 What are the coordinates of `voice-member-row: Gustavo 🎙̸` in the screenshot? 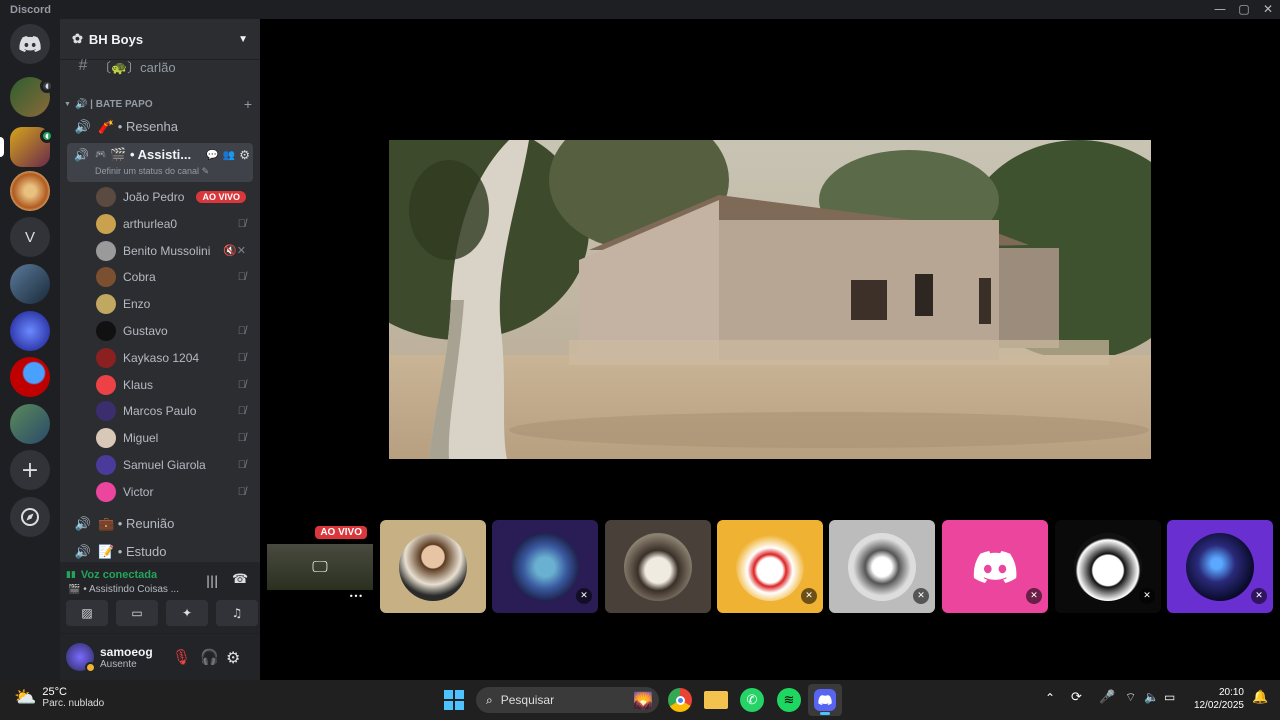 It's located at (174, 331).